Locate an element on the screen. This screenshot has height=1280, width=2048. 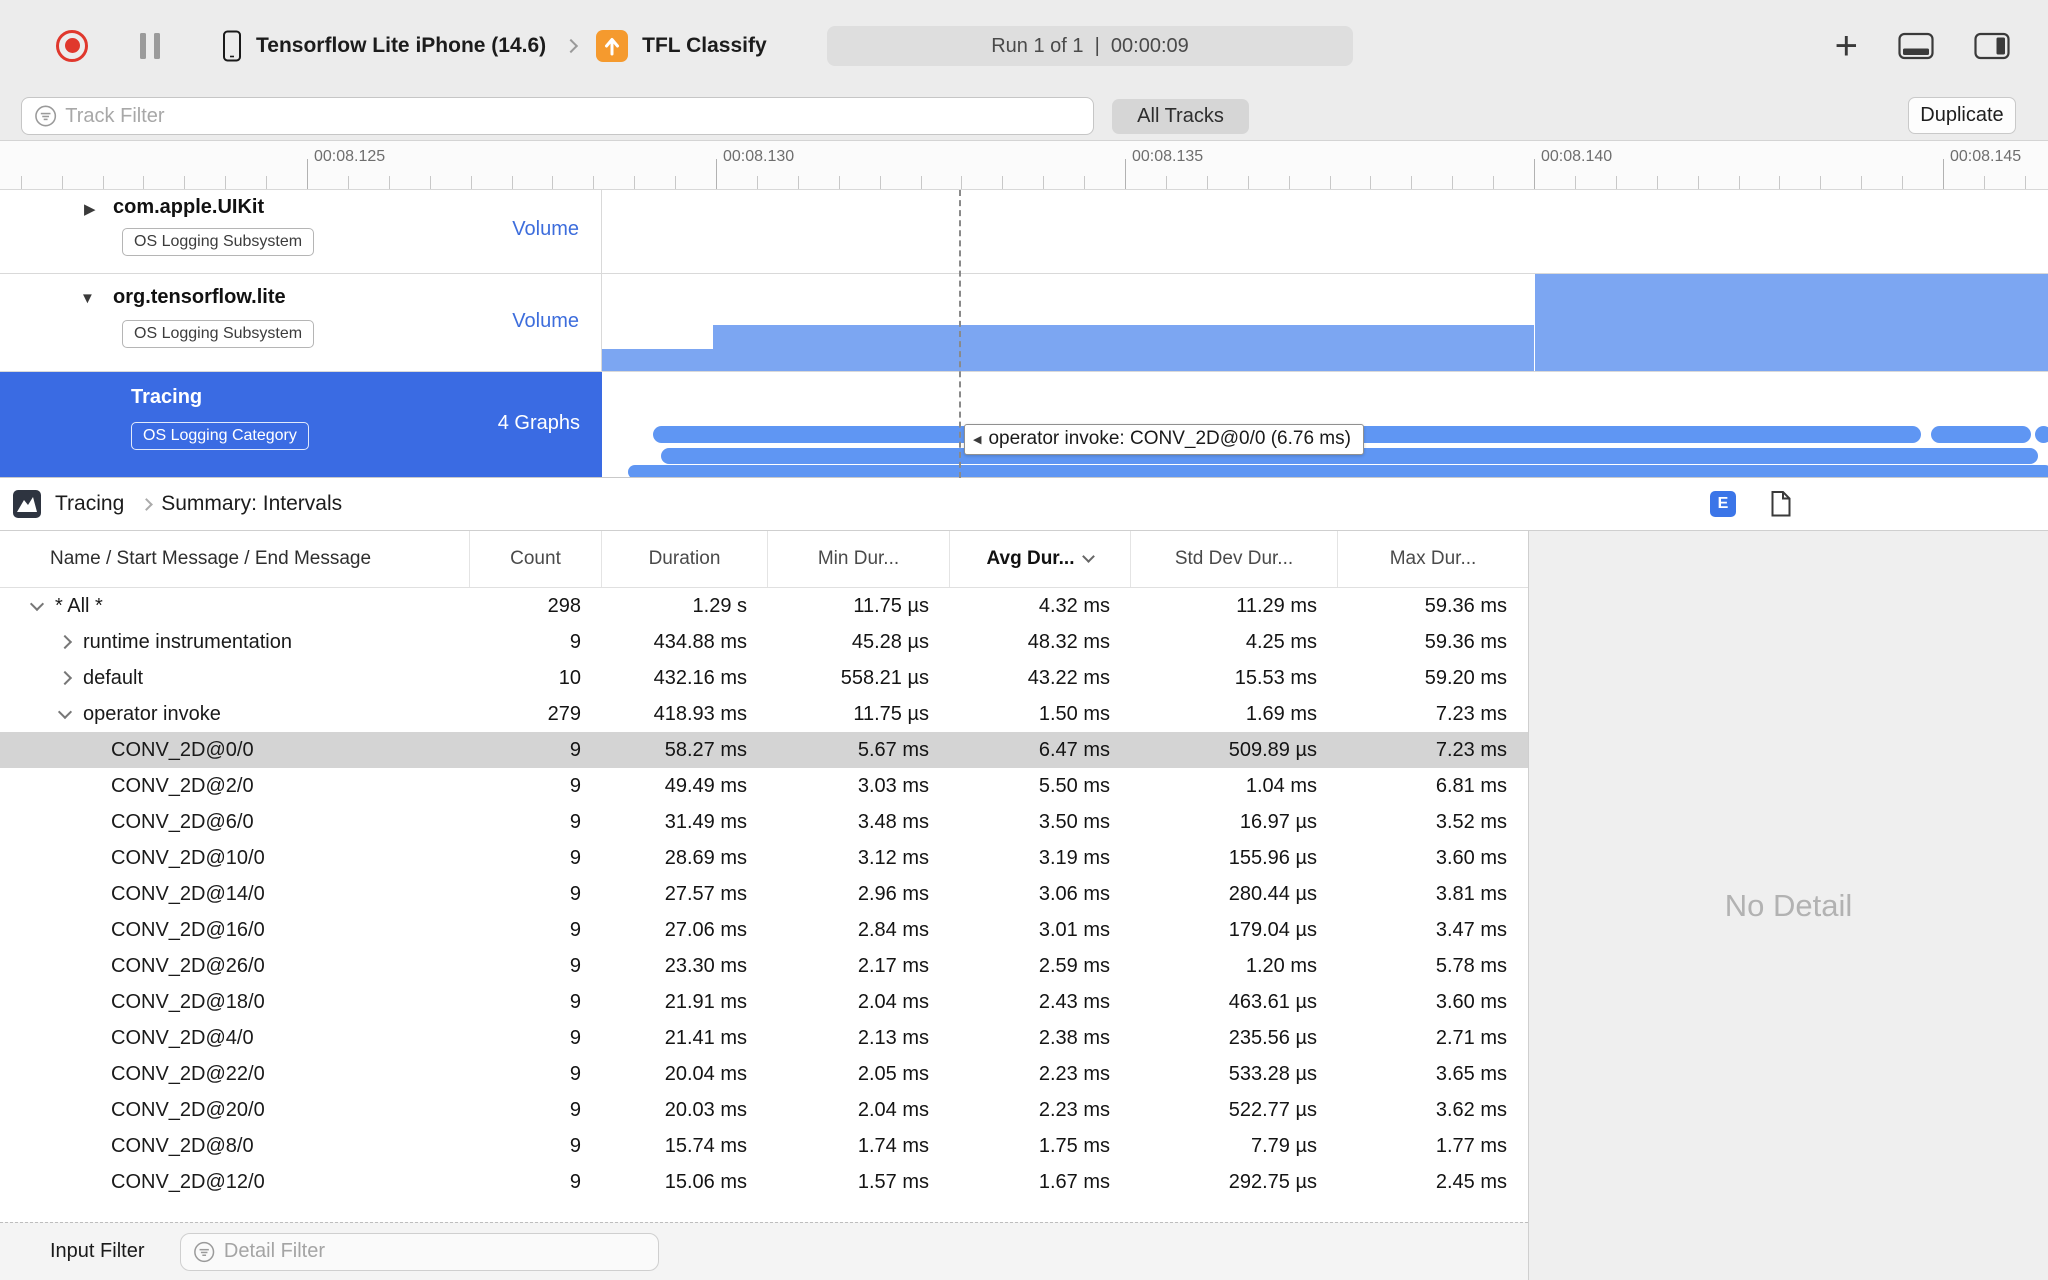
tooltip-text: operator invoke: CONV_2D@0/0 (6.76 ms) is located at coordinates (1169, 438).